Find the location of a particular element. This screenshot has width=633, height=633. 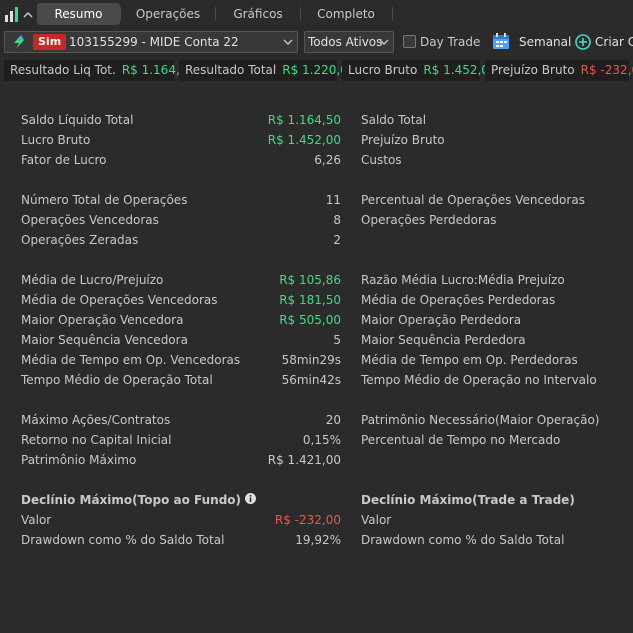

stat-label: Máximo Ações/Contratos is located at coordinates (96, 420).